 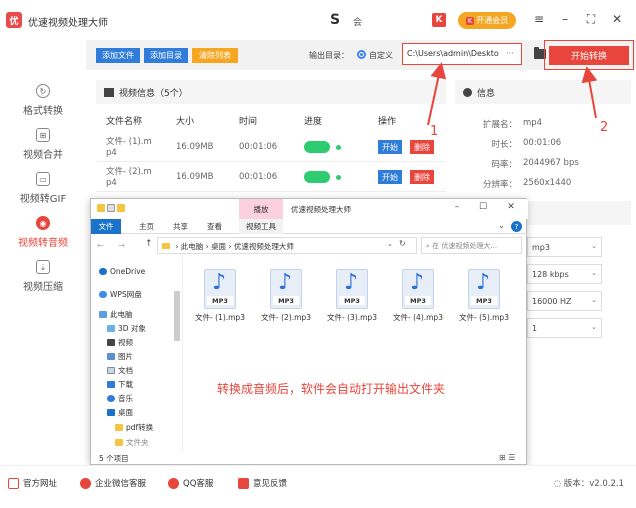 I want to click on nav-item-this-pc: 此电脑, so click(x=116, y=314).